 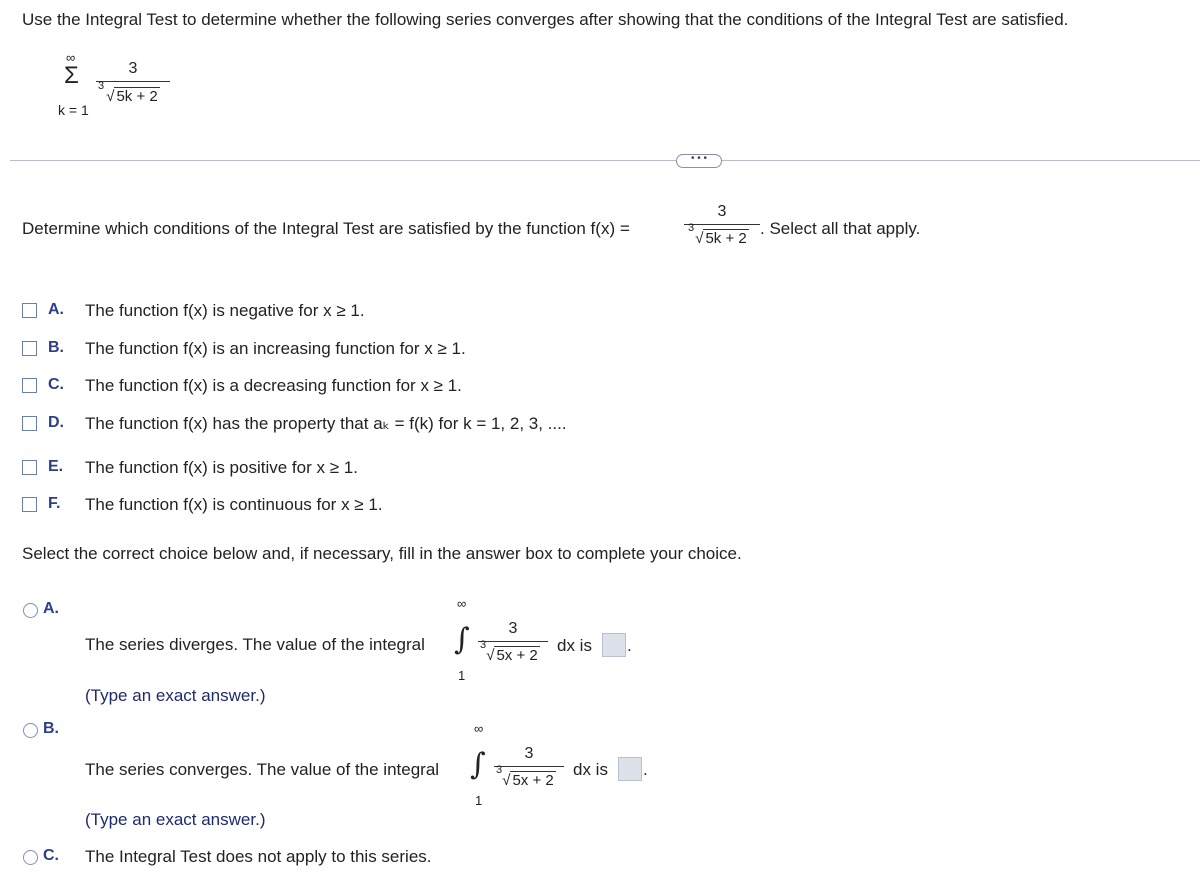 What do you see at coordinates (630, 769) in the screenshot?
I see `answer-input-b` at bounding box center [630, 769].